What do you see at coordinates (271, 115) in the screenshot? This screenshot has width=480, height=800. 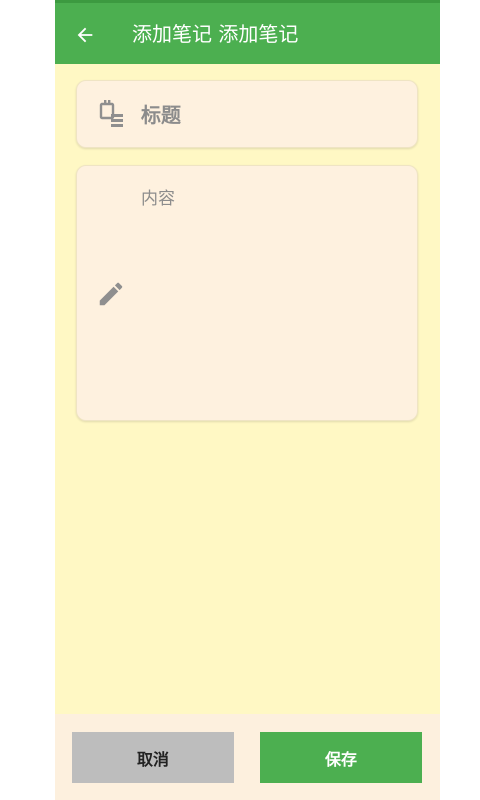 I see `title-input` at bounding box center [271, 115].